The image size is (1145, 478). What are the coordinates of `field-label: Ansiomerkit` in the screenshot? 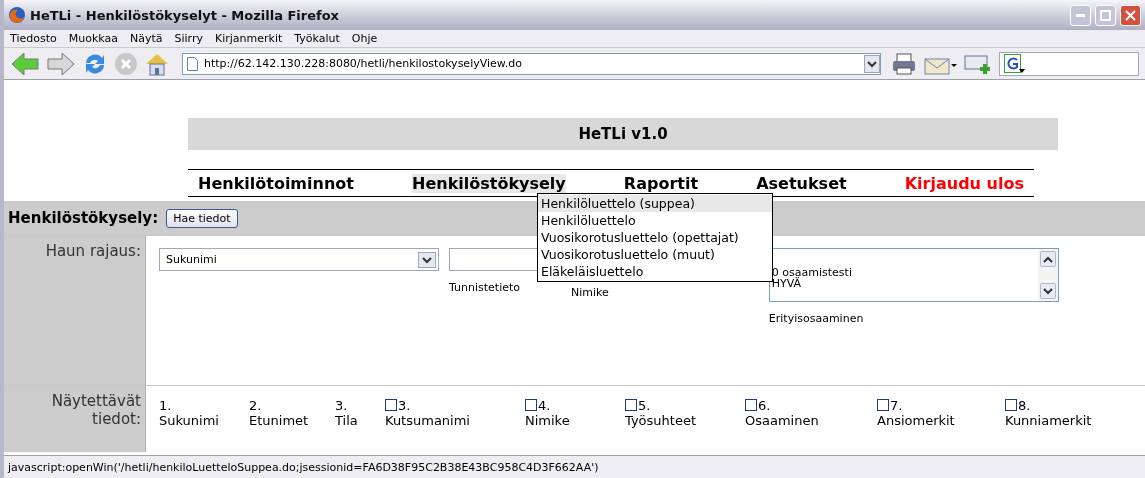 It's located at (916, 420).